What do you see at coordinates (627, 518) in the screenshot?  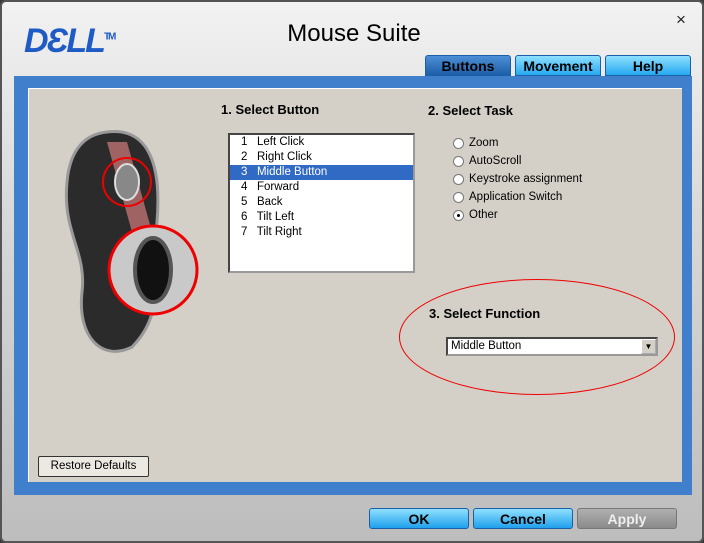 I see `apply-button: Apply` at bounding box center [627, 518].